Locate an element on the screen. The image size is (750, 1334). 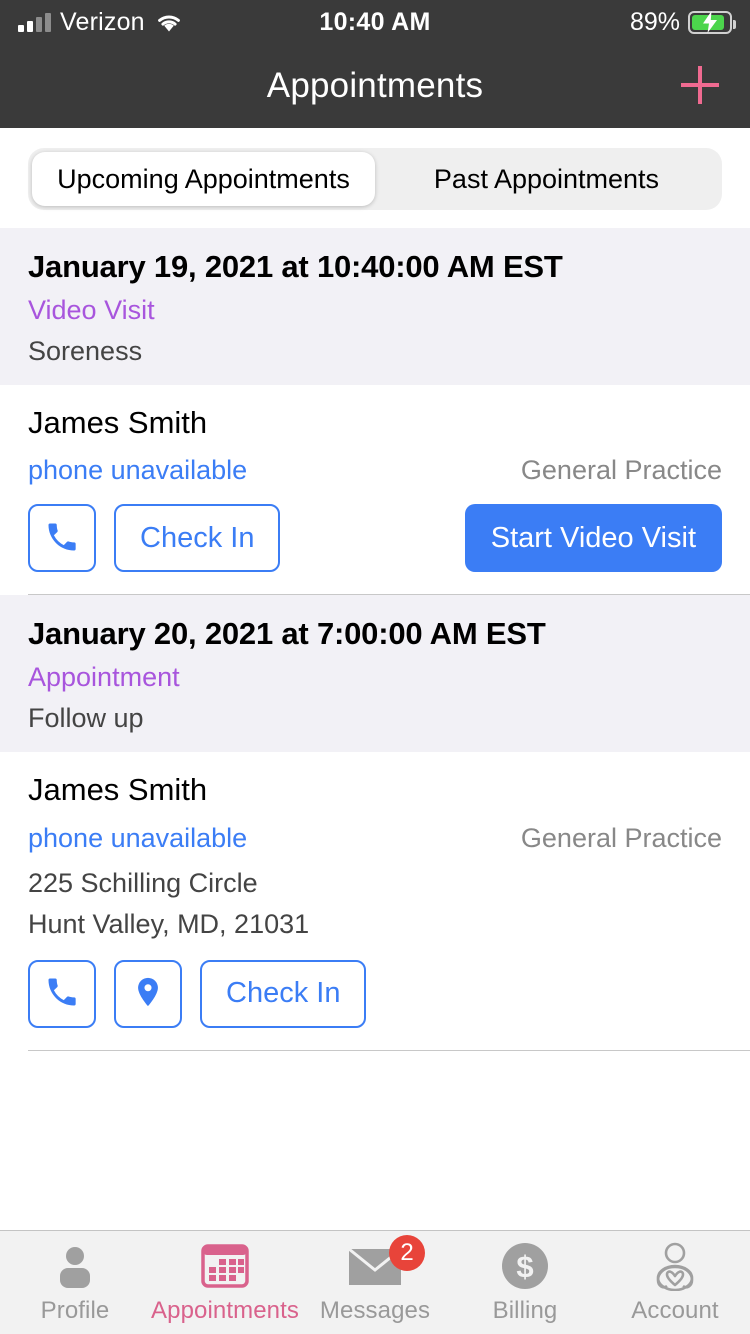
calendar-icon is located at coordinates (225, 1266).